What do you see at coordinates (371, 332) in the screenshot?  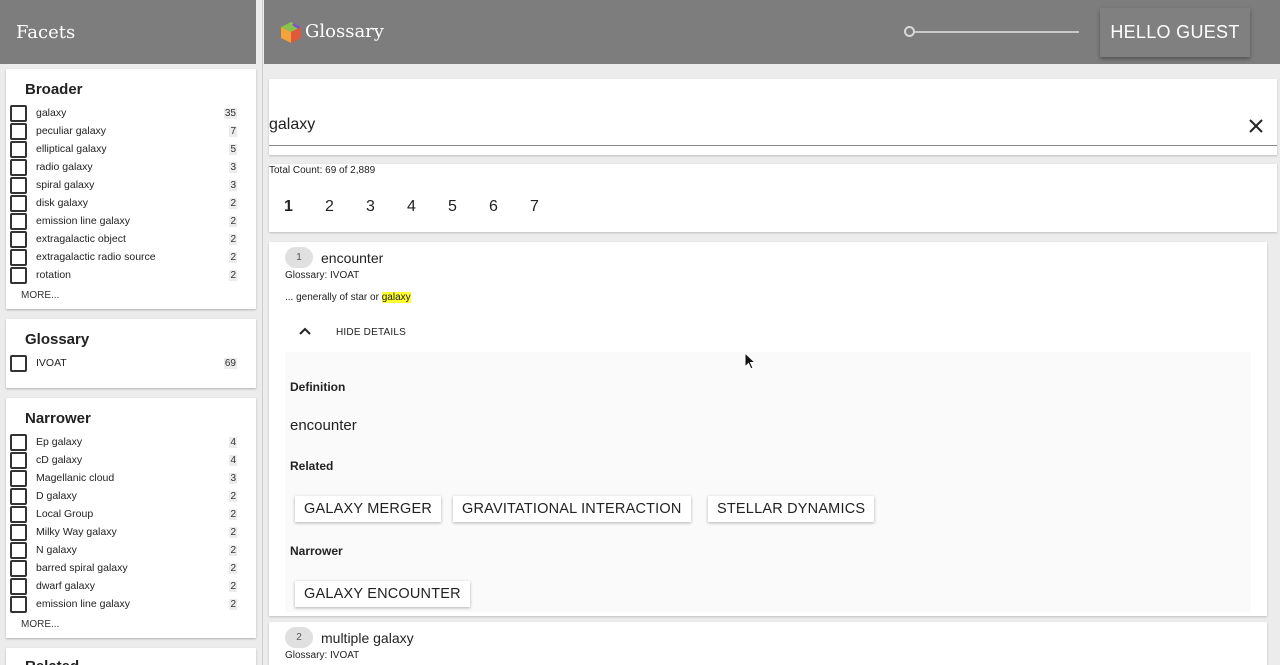 I see `hide-details-button: HIDE DETAILS` at bounding box center [371, 332].